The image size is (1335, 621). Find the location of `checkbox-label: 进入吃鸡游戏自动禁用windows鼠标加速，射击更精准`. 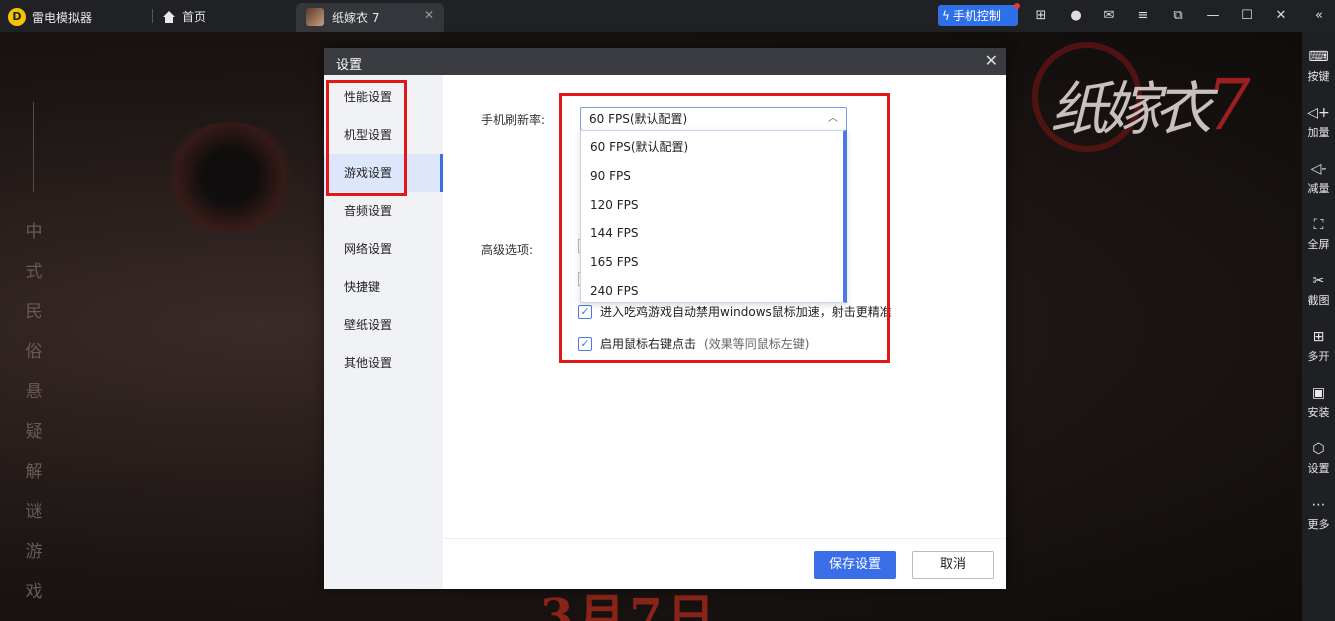

checkbox-label: 进入吃鸡游戏自动禁用windows鼠标加速，射击更精准 is located at coordinates (746, 312).